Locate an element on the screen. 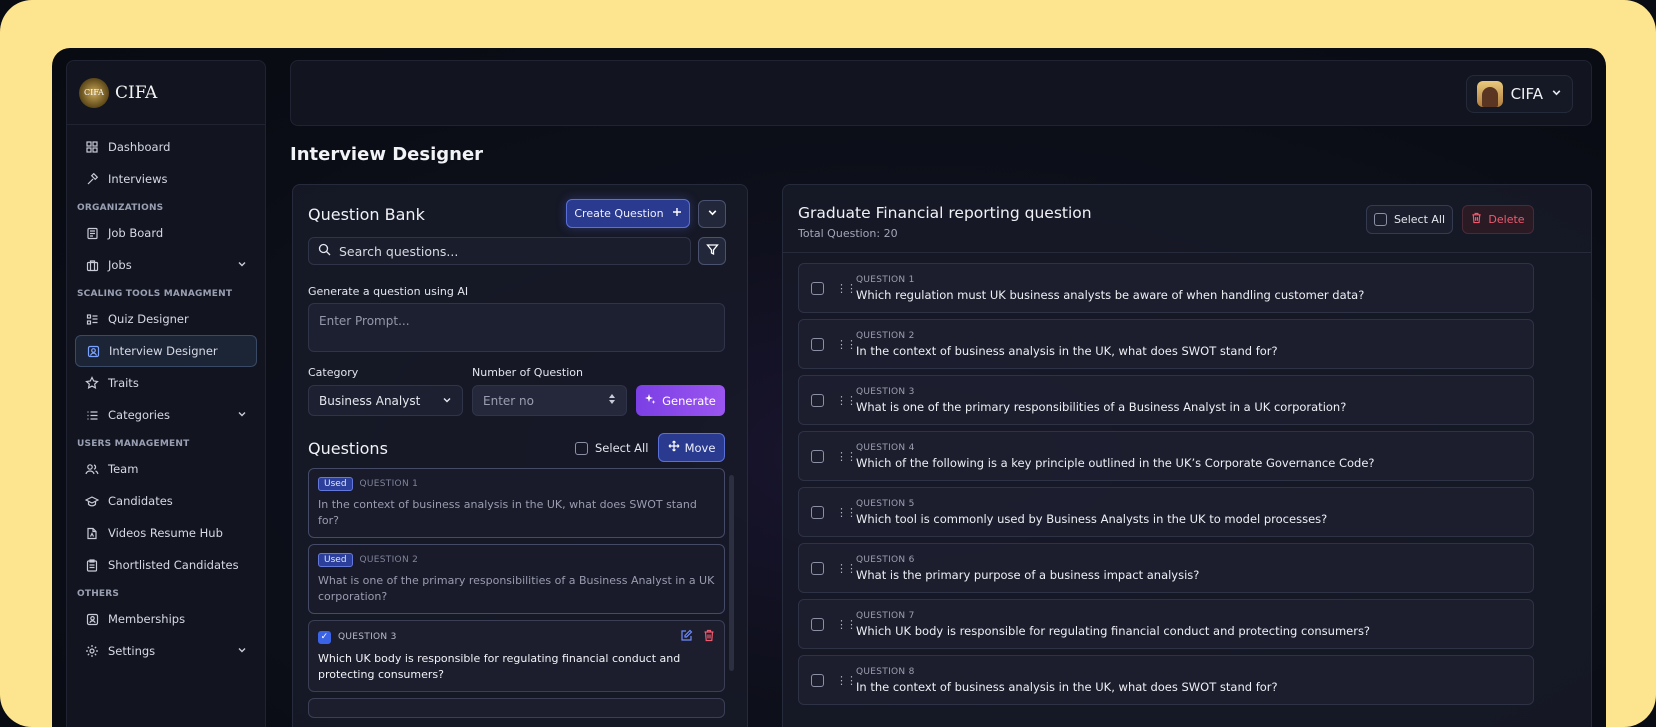 This screenshot has height=727, width=1656. contact-icon is located at coordinates (93, 351).